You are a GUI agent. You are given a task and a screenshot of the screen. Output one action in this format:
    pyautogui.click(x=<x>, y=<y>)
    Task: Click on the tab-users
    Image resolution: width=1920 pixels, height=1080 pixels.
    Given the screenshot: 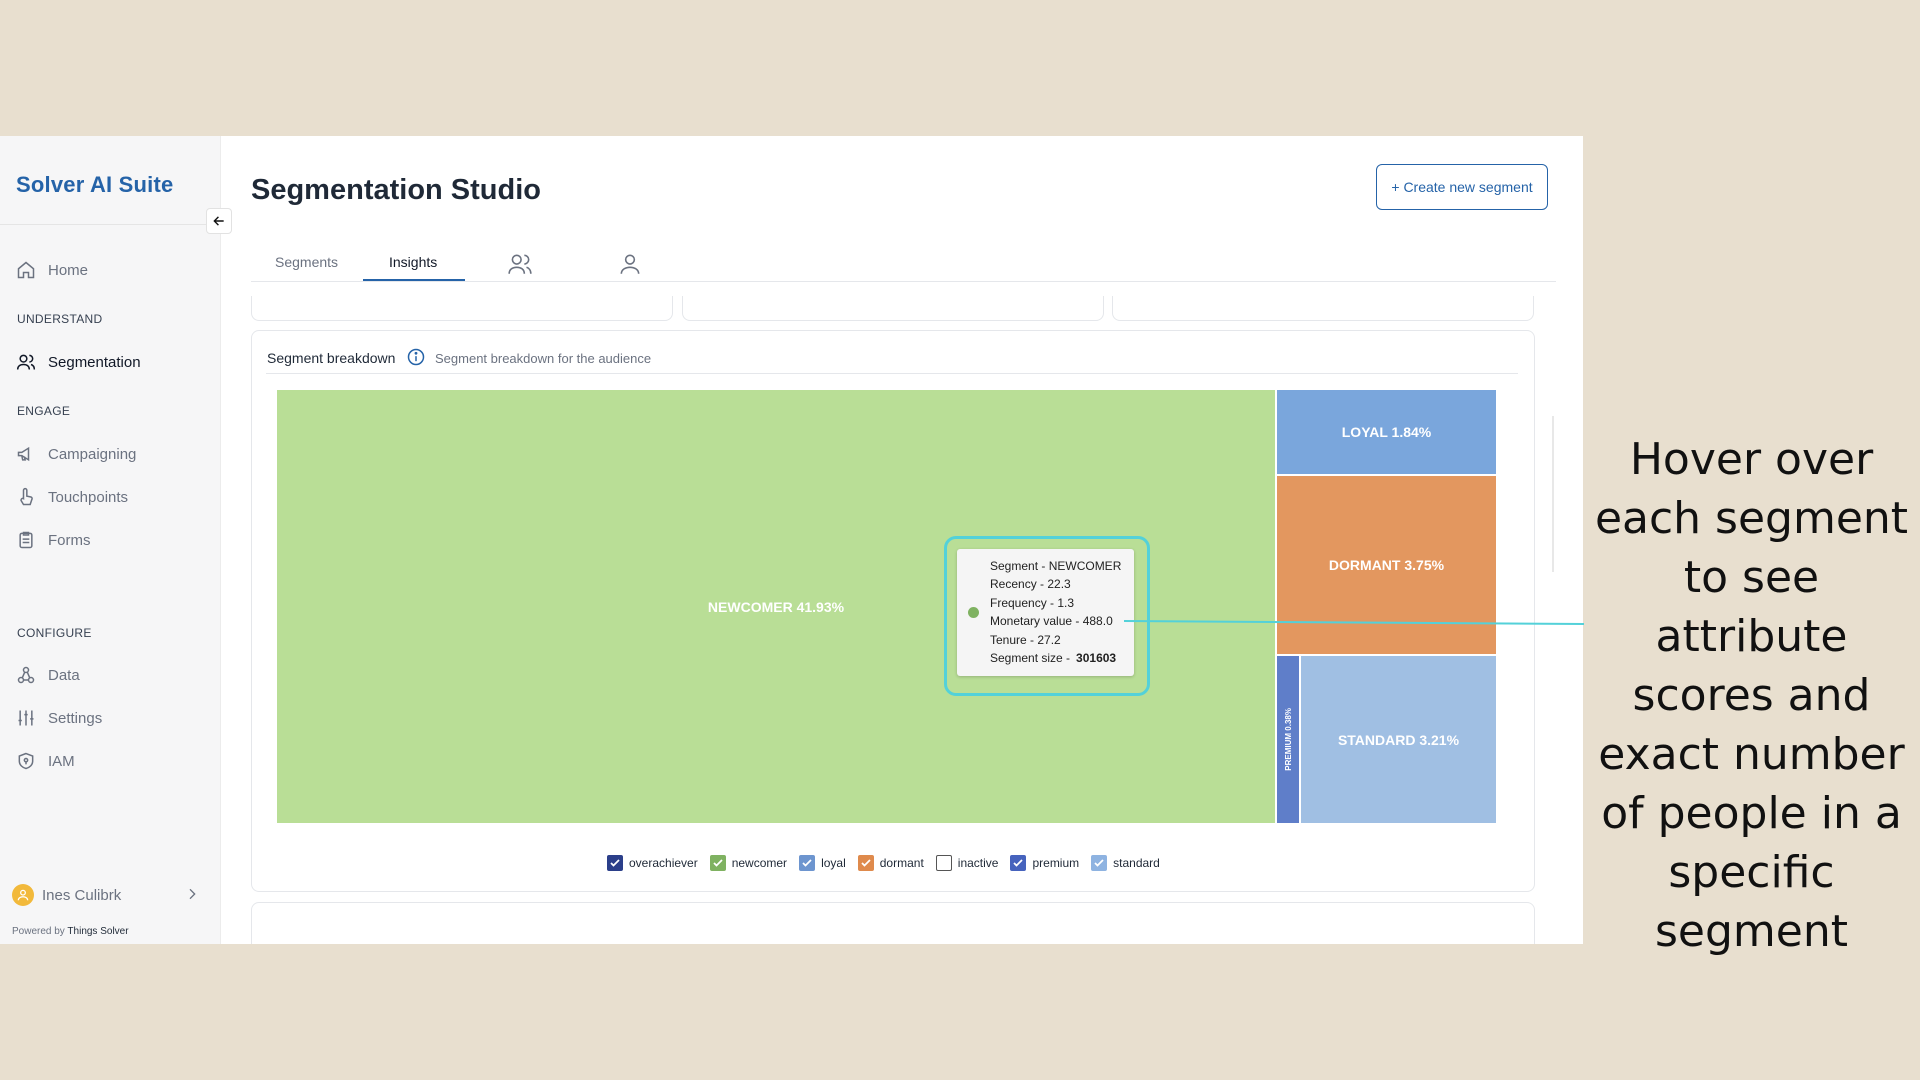 What is the action you would take?
    pyautogui.click(x=520, y=266)
    